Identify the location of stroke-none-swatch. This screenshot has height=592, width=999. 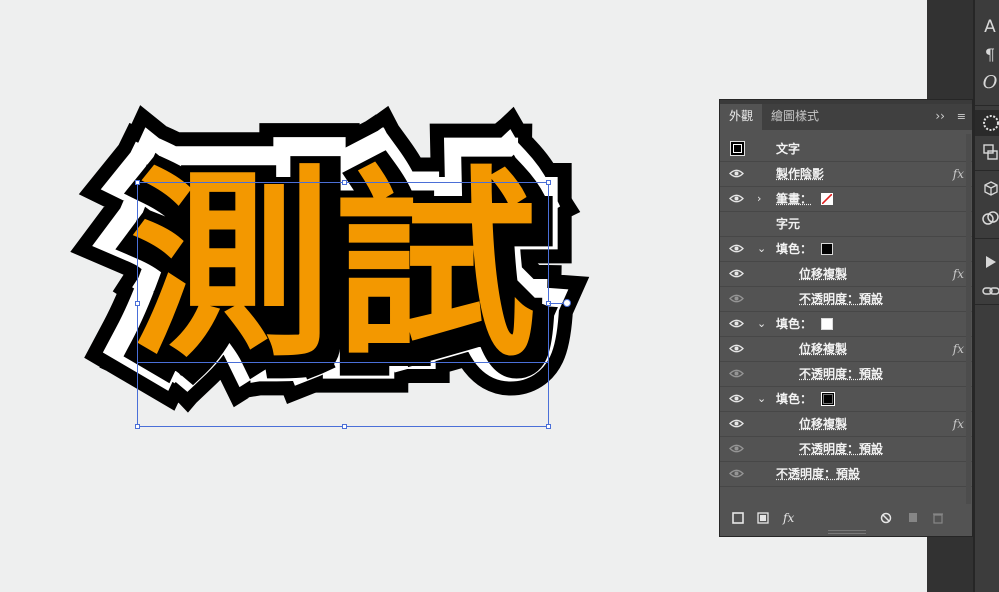
(827, 199).